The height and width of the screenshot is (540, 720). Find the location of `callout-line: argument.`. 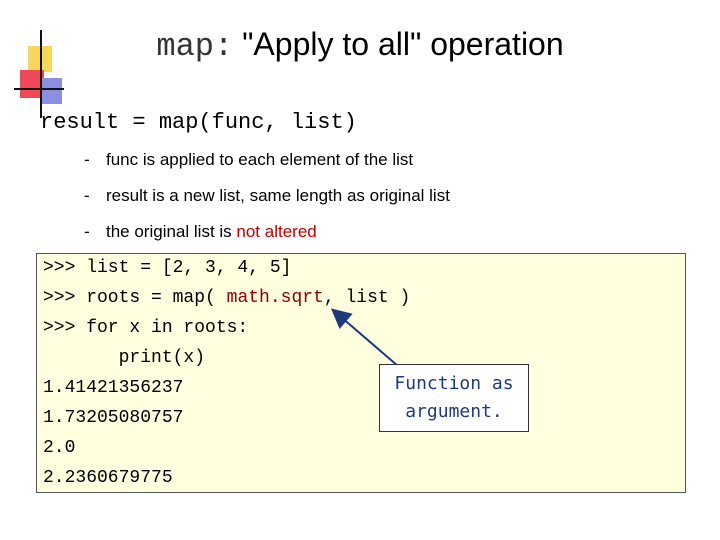

callout-line: argument. is located at coordinates (454, 411).